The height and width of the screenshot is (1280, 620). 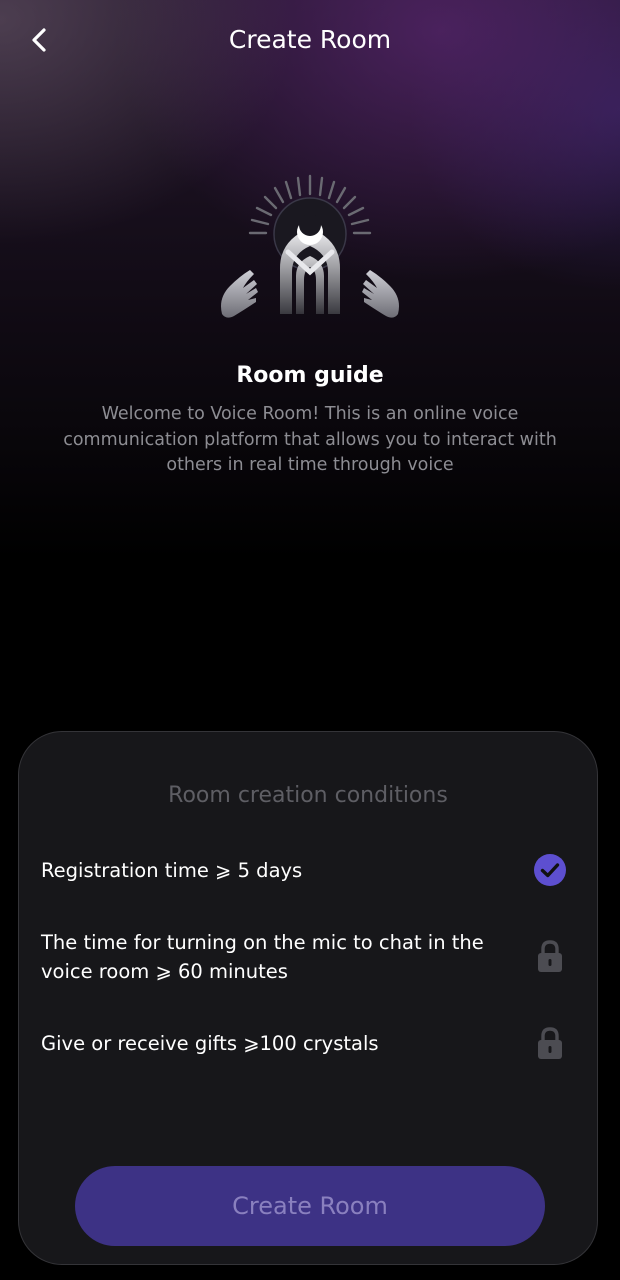 What do you see at coordinates (310, 375) in the screenshot?
I see `guide-title: Room guide` at bounding box center [310, 375].